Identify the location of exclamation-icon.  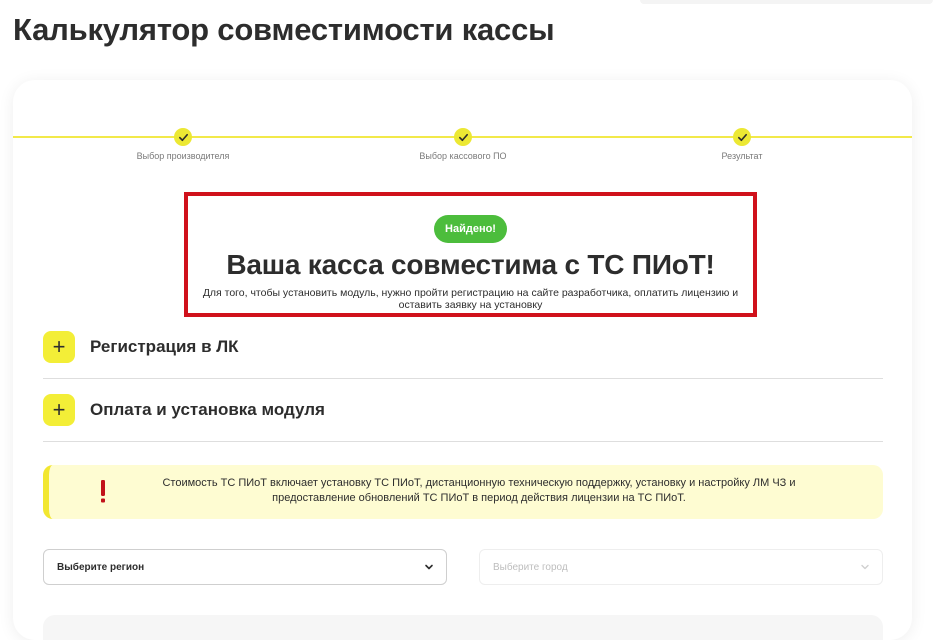
(103, 491).